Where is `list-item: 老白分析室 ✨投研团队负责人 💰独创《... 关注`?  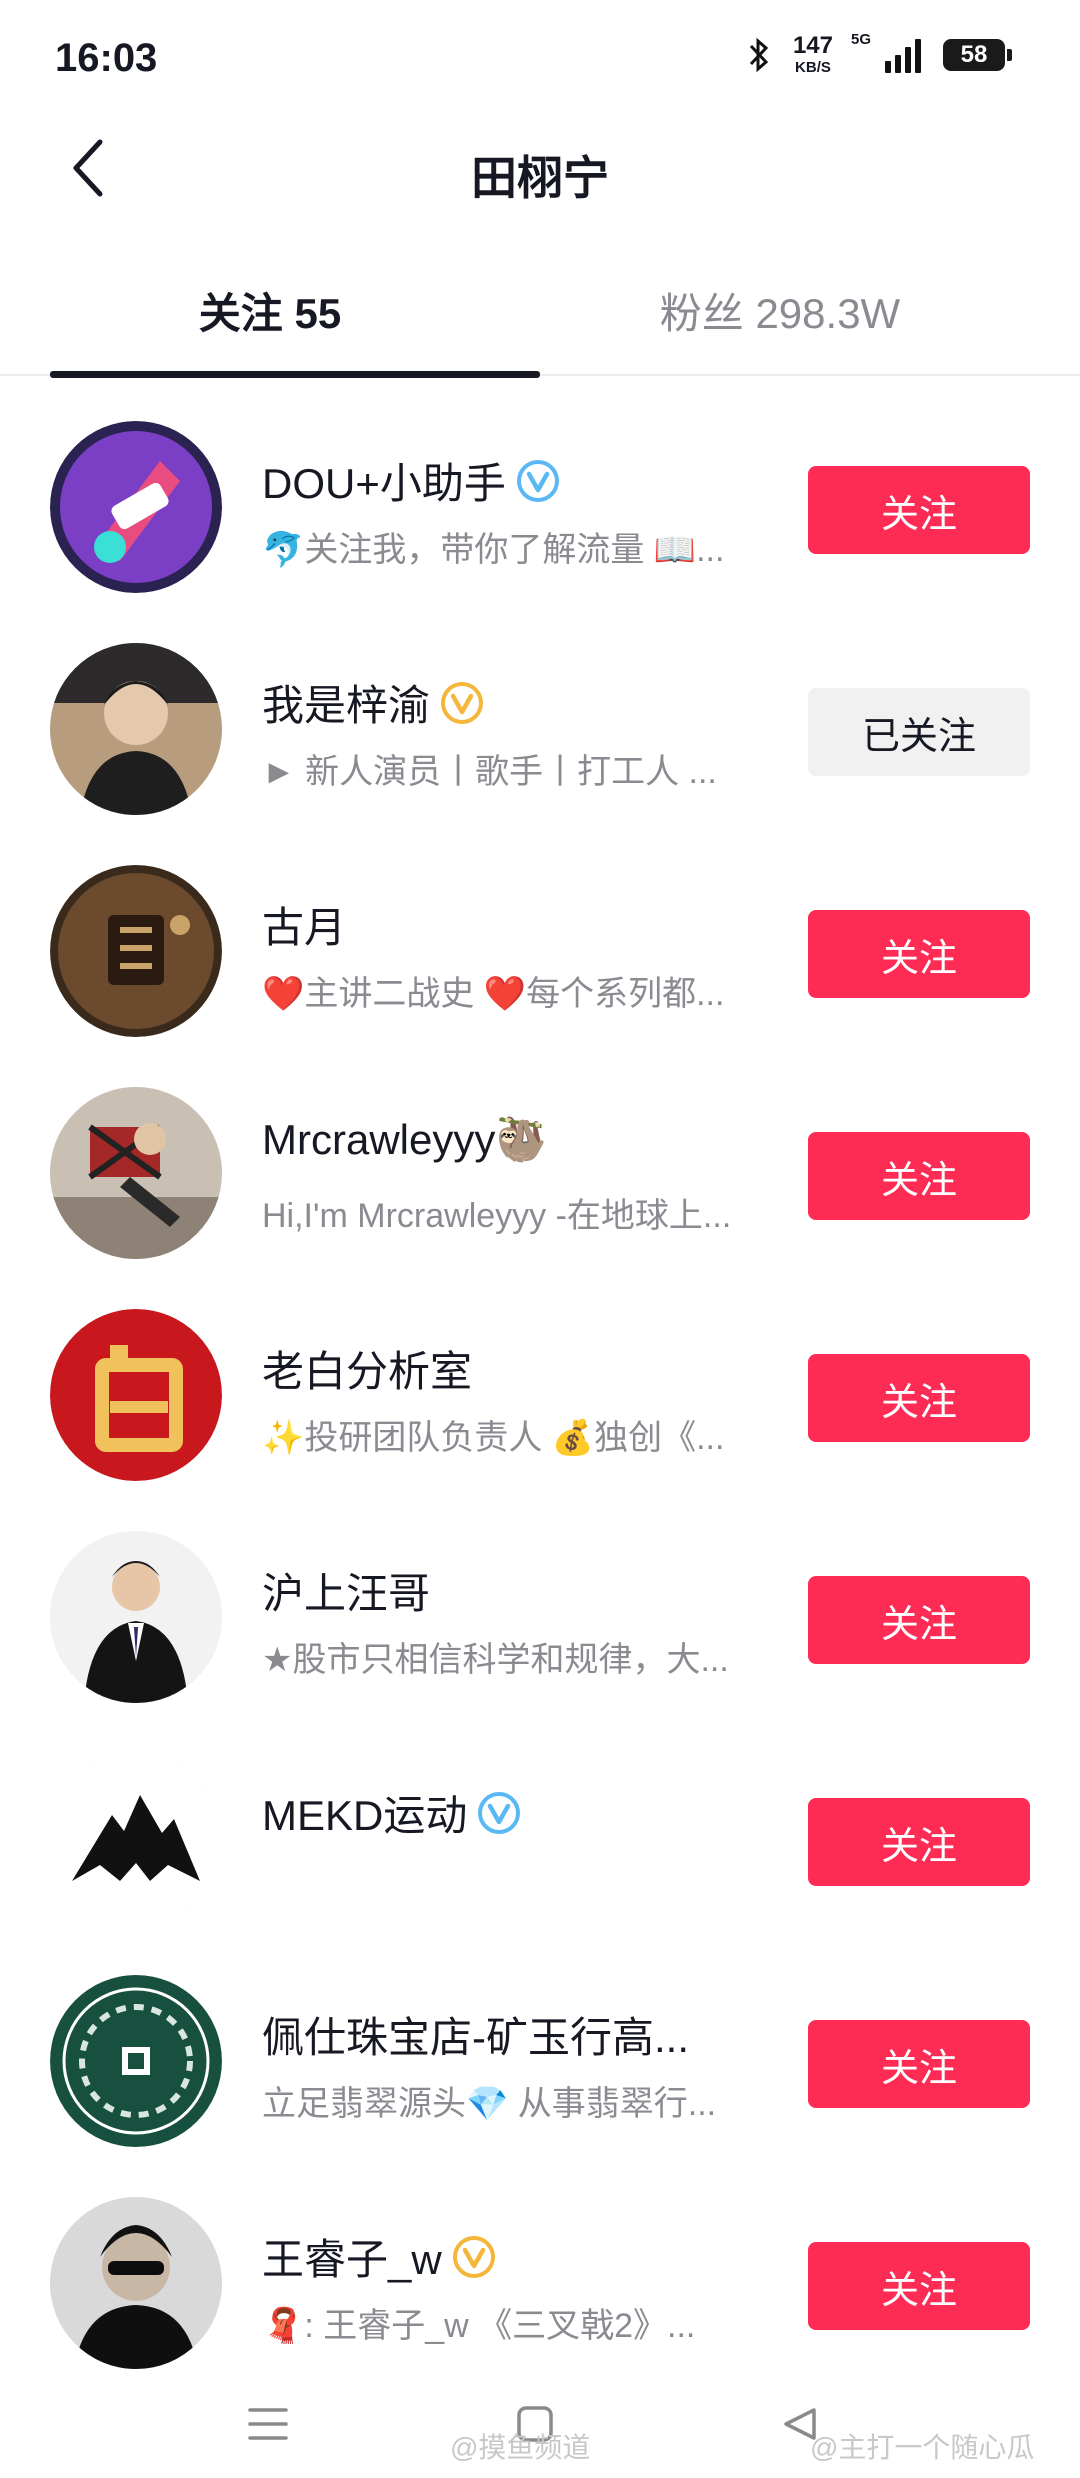
list-item: 老白分析室 ✨投研团队负责人 💰独创《... 关注 is located at coordinates (540, 1375).